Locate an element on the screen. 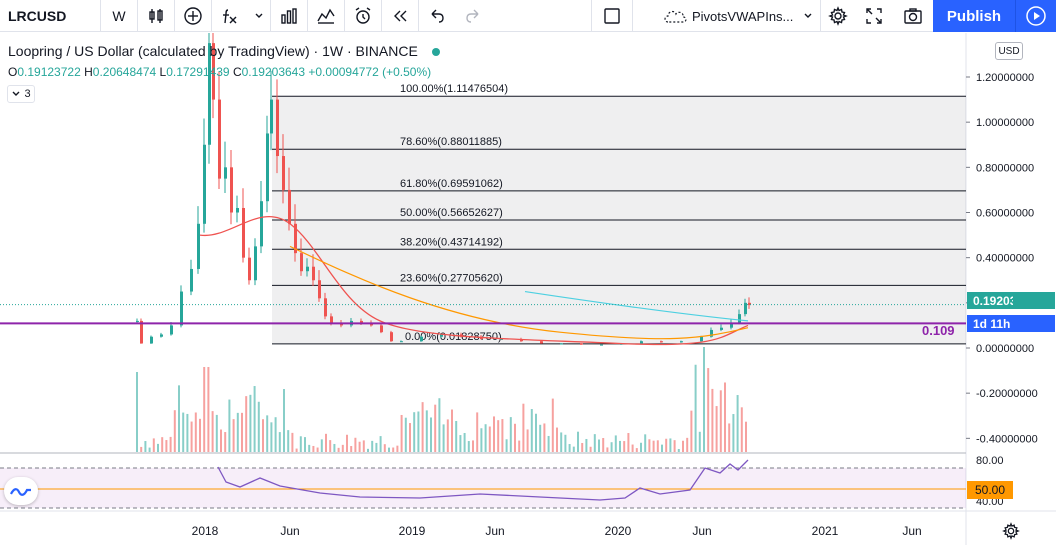  candles-icon is located at coordinates (156, 15).